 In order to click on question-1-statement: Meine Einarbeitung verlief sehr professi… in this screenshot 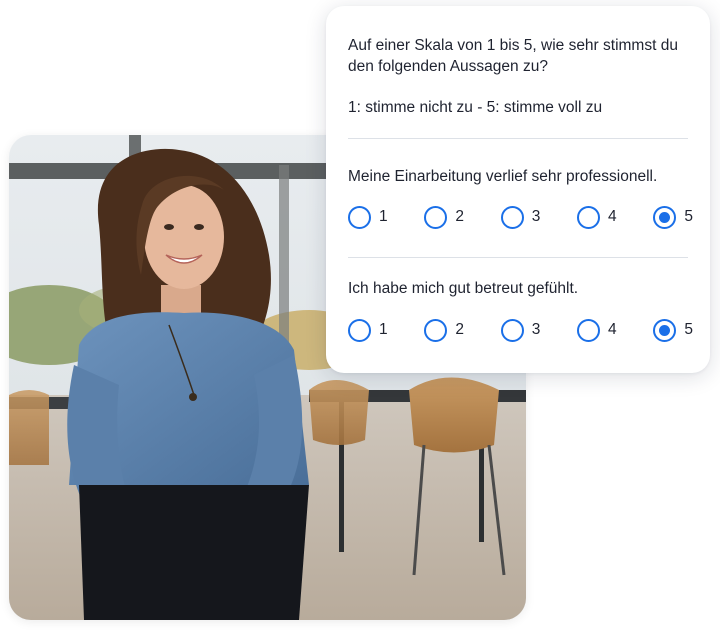, I will do `click(503, 176)`.